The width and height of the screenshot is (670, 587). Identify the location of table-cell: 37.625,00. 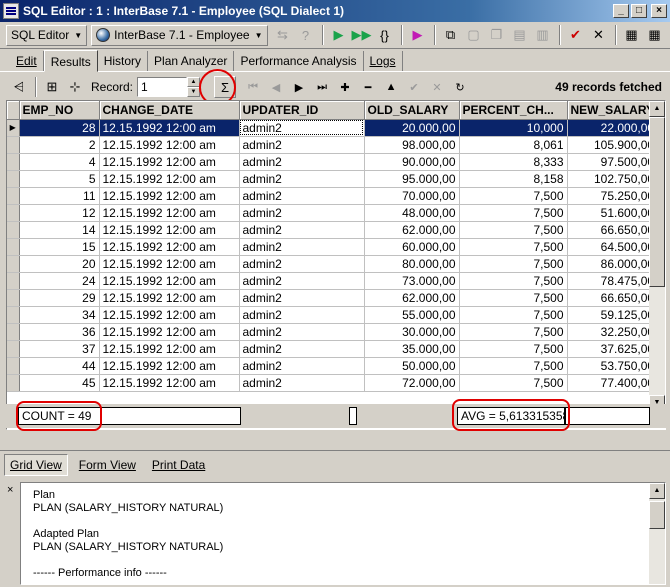
(613, 349).